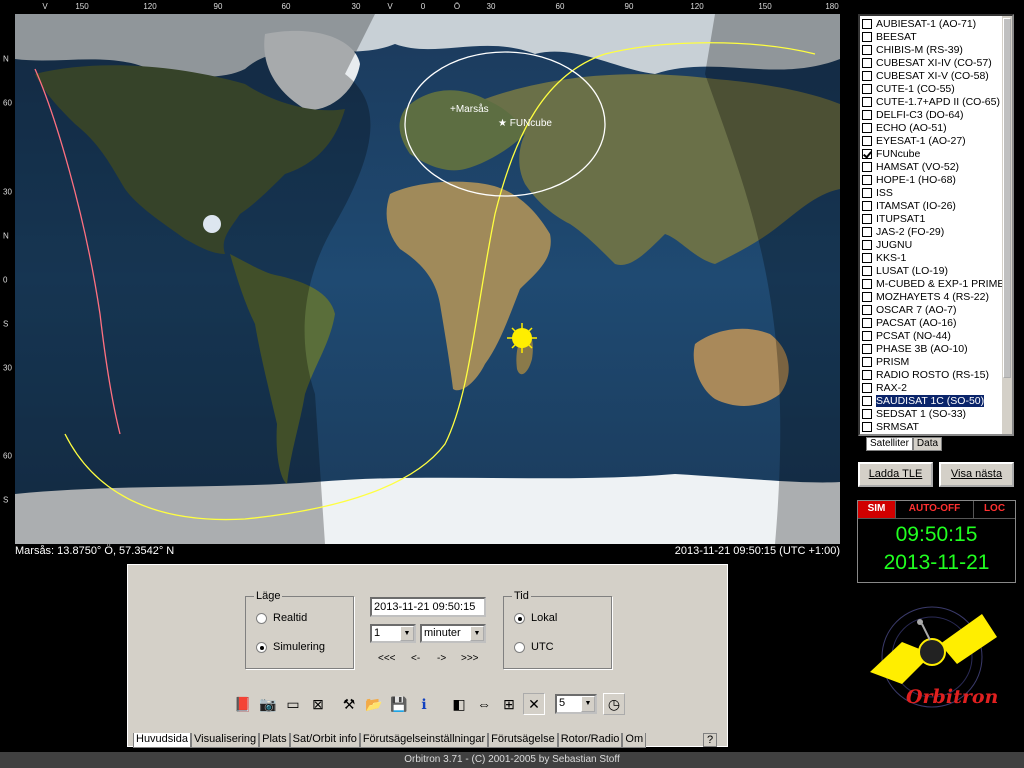 The width and height of the screenshot is (1024, 768). What do you see at coordinates (937, 387) in the screenshot?
I see `satellite-item: RAX-2` at bounding box center [937, 387].